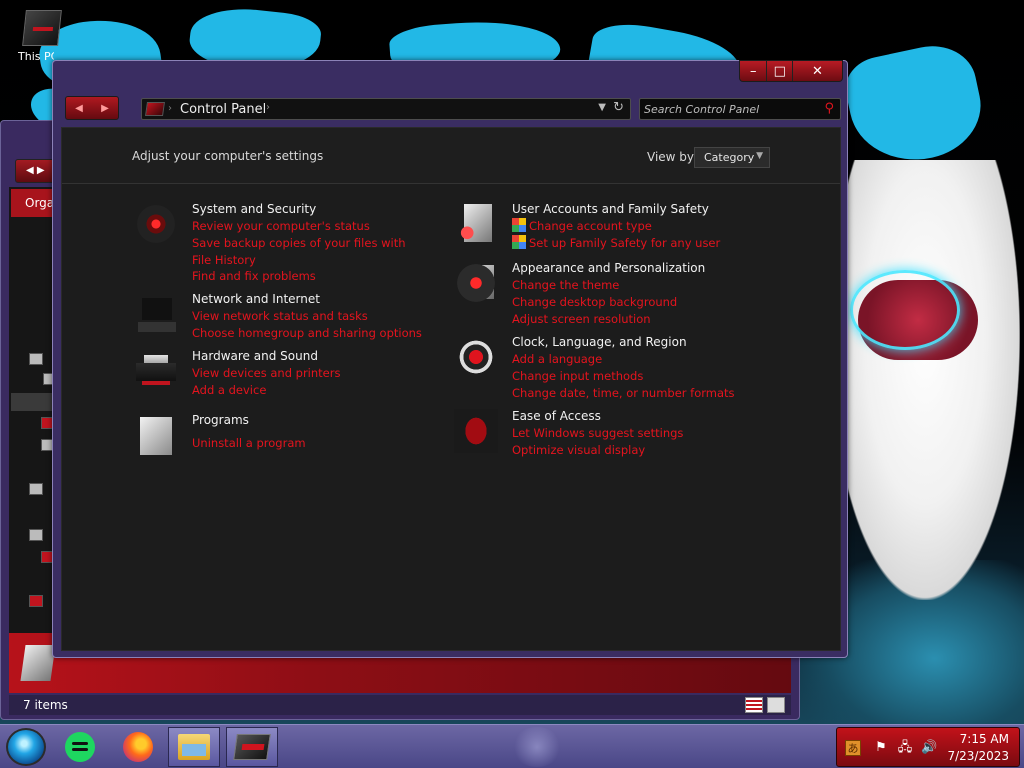 The height and width of the screenshot is (768, 1024). What do you see at coordinates (79, 108) in the screenshot?
I see `back-arrow-icon: ◀` at bounding box center [79, 108].